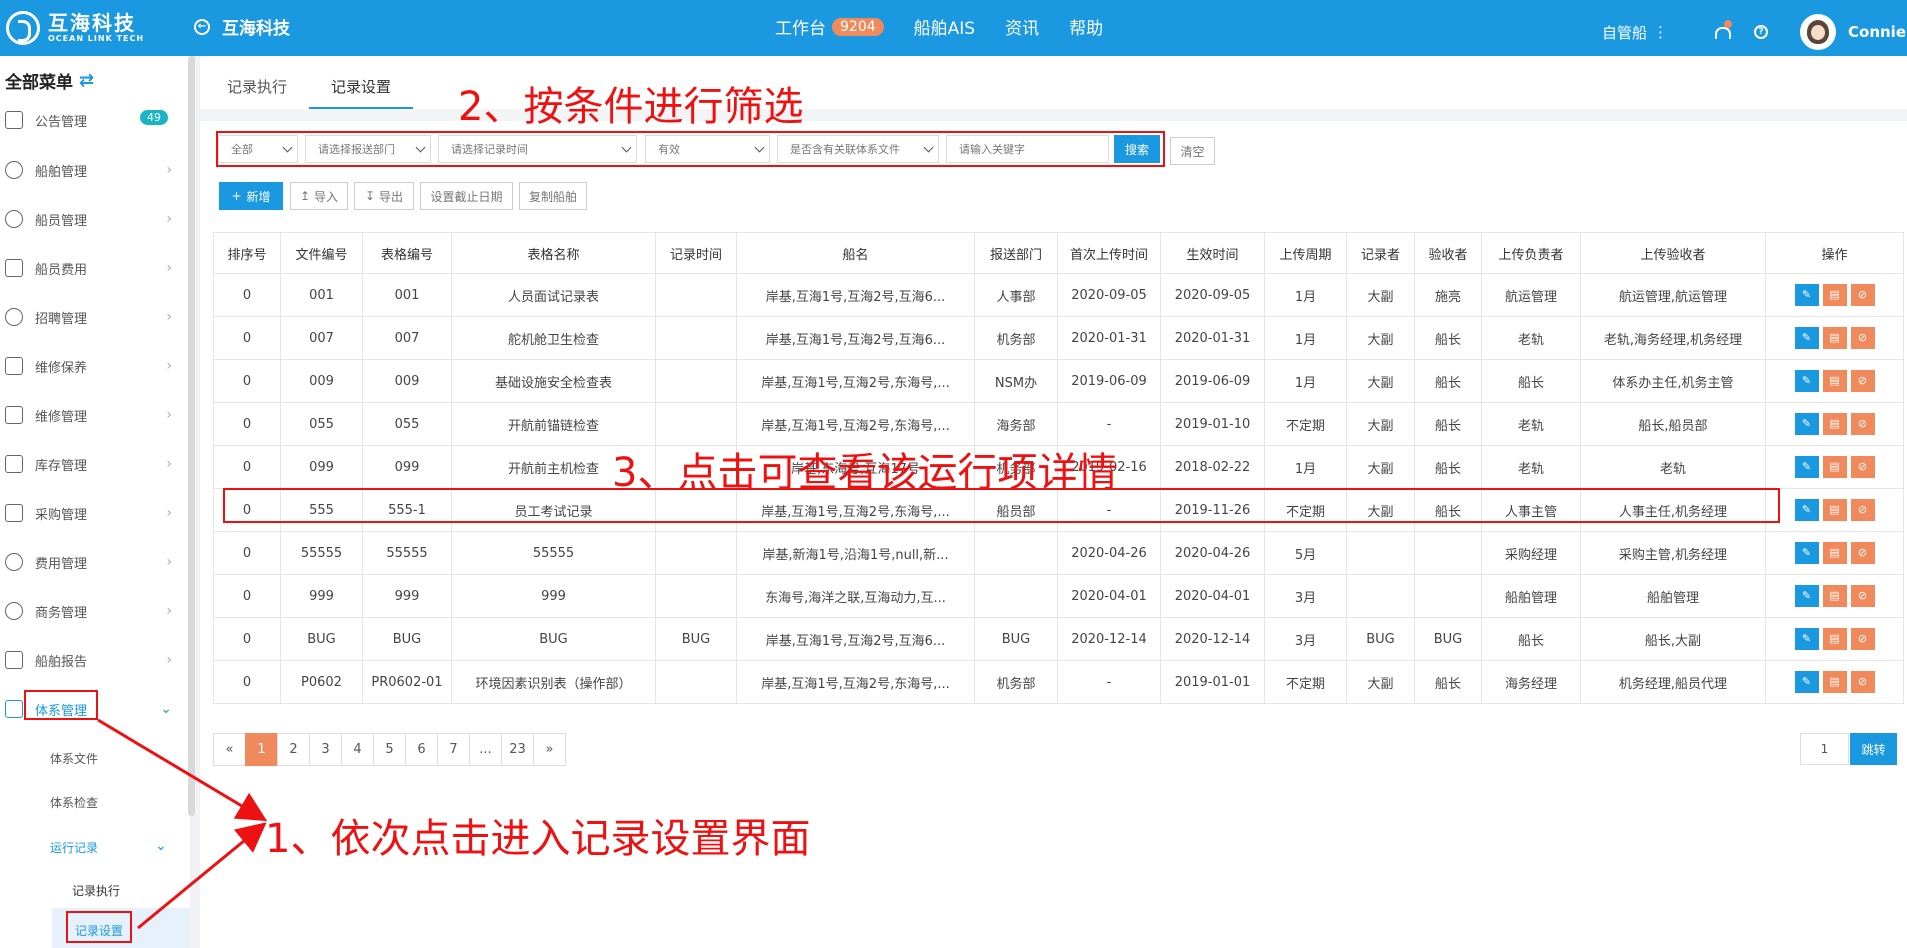 The height and width of the screenshot is (948, 1907). Describe the element at coordinates (553, 253) in the screenshot. I see `col-header: 表格名称` at that location.